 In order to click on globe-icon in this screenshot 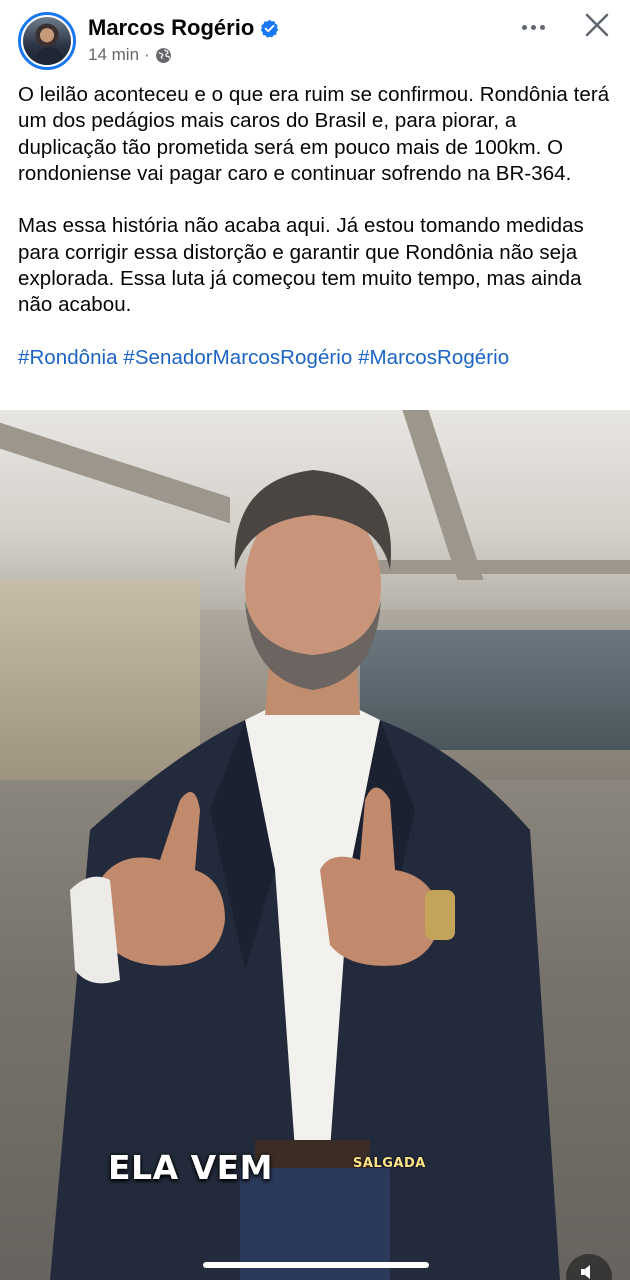, I will do `click(163, 55)`.